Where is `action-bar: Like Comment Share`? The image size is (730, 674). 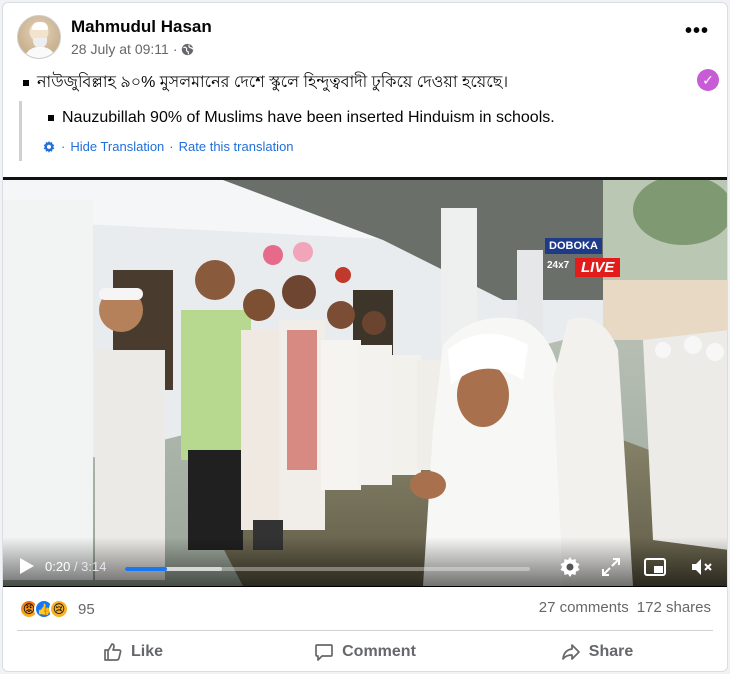
action-bar: Like Comment Share is located at coordinates (365, 652).